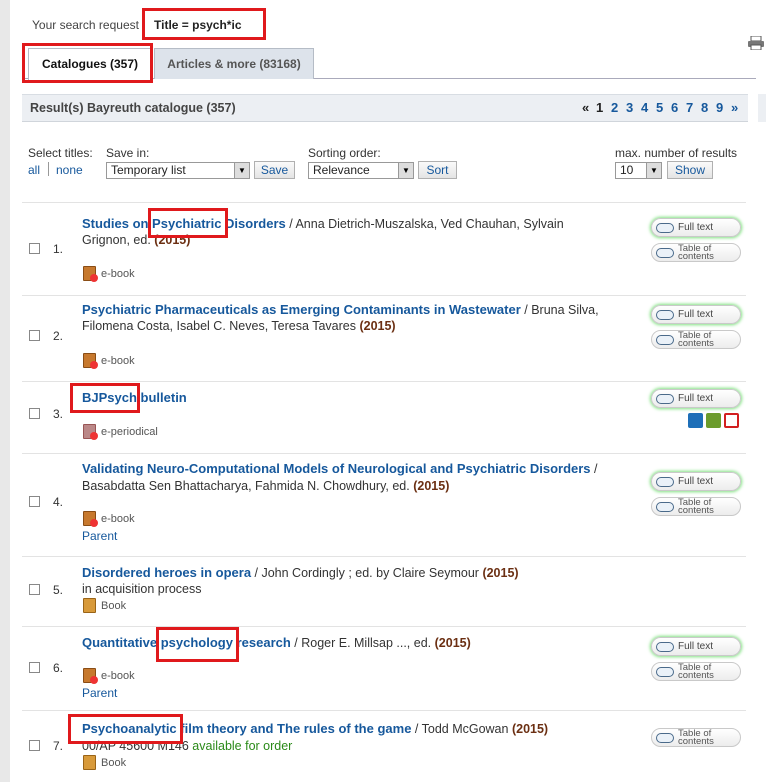  Describe the element at coordinates (34, 170) in the screenshot. I see `select-all-link: all` at that location.